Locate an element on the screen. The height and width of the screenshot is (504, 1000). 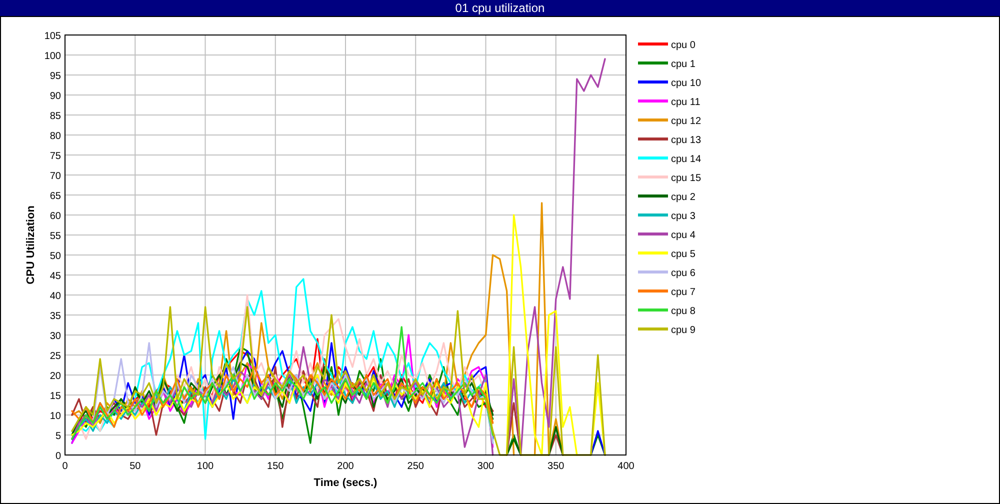
legend-label: cpu 0 is located at coordinates (683, 45).